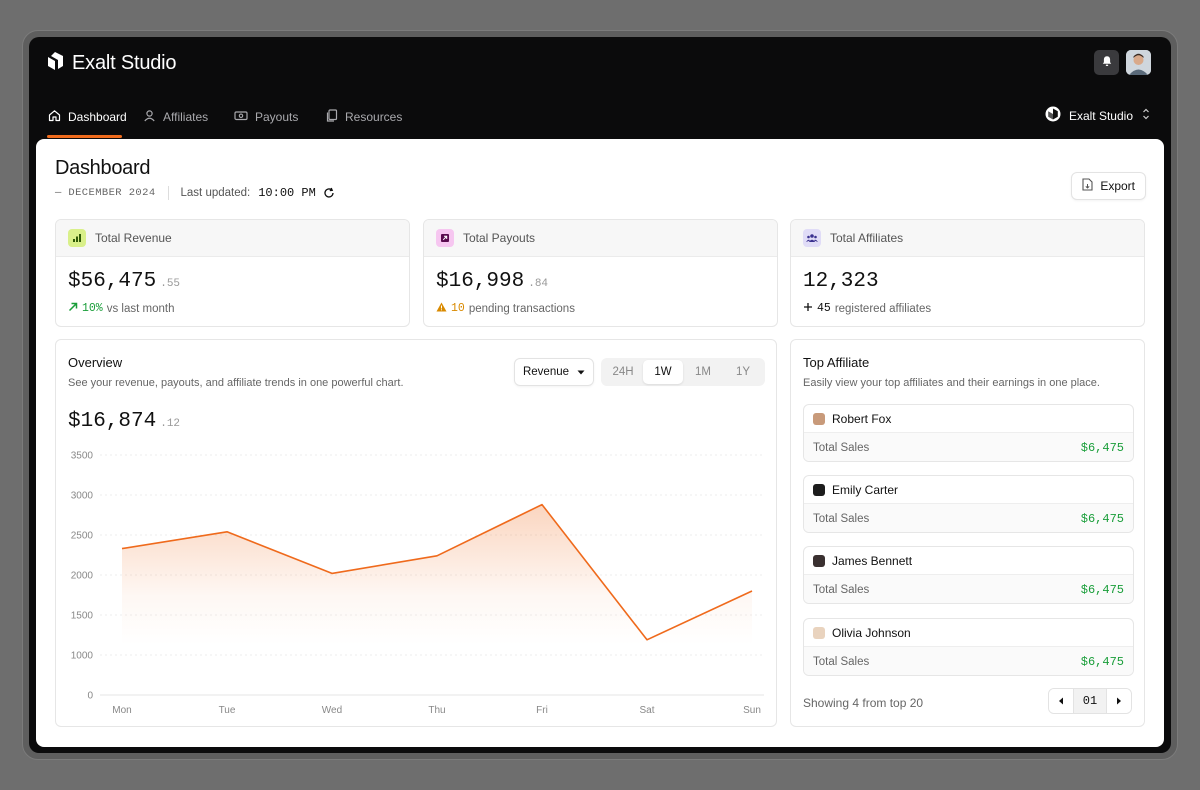  What do you see at coordinates (1122, 62) in the screenshot?
I see `top-actions` at bounding box center [1122, 62].